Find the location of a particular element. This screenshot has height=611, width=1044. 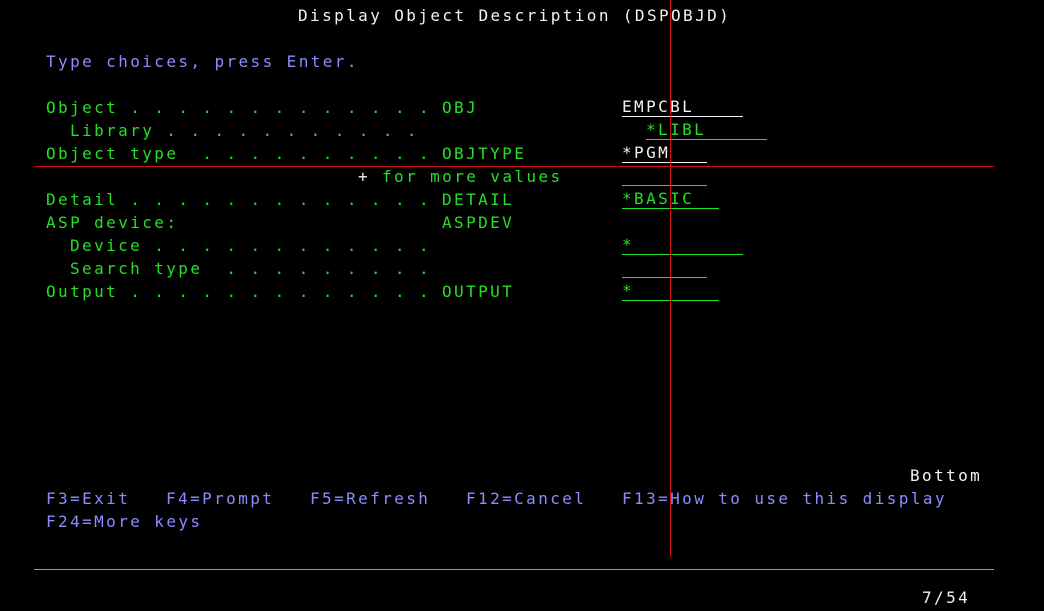

library-label: Library . . . . . . . . . . . is located at coordinates (244, 130).